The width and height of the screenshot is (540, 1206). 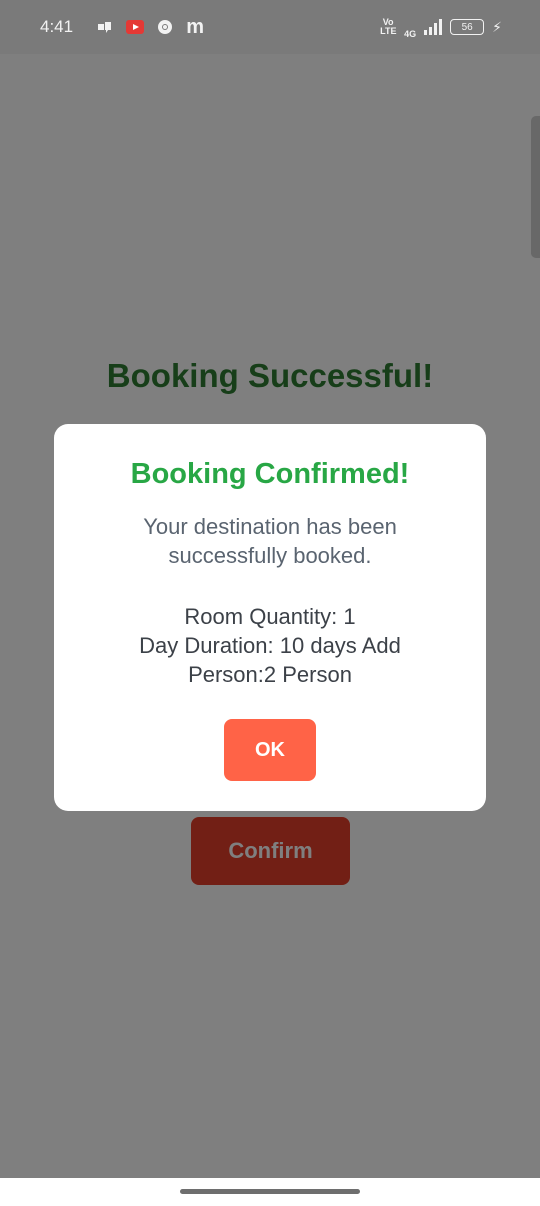 What do you see at coordinates (270, 27) in the screenshot?
I see `status-bar: 4:41 m Vo LTE 4G 56 ⚡︎` at bounding box center [270, 27].